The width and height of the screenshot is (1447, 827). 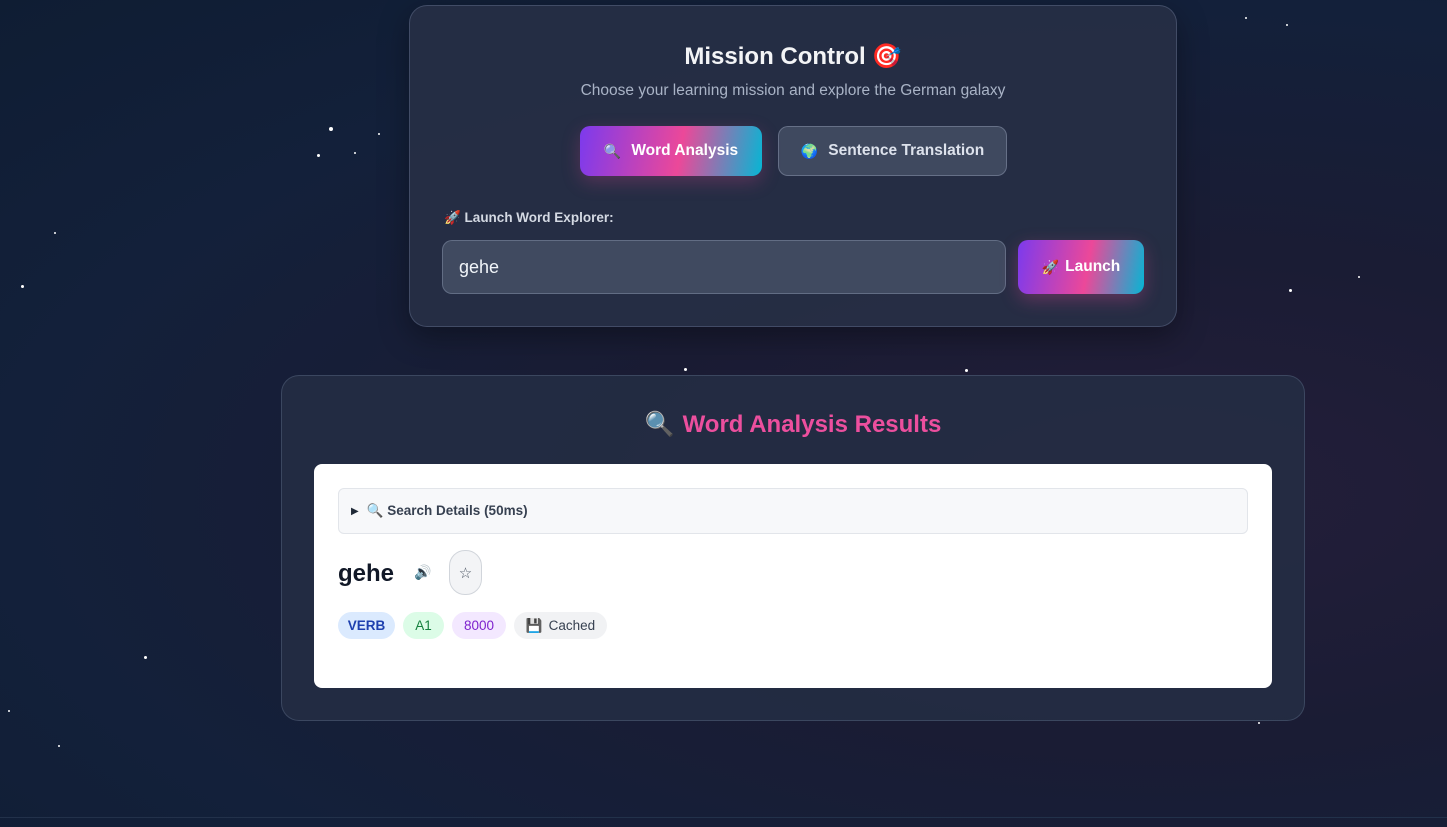 I want to click on mission-title: Mission Control 🎯, so click(x=793, y=56).